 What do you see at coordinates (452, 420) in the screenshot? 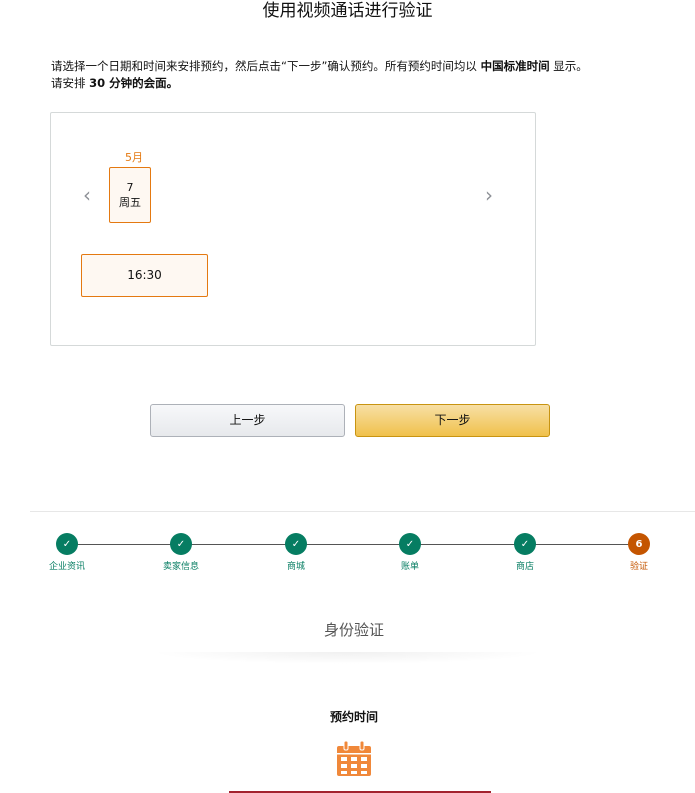
I see `next-step-button: 下一步` at bounding box center [452, 420].